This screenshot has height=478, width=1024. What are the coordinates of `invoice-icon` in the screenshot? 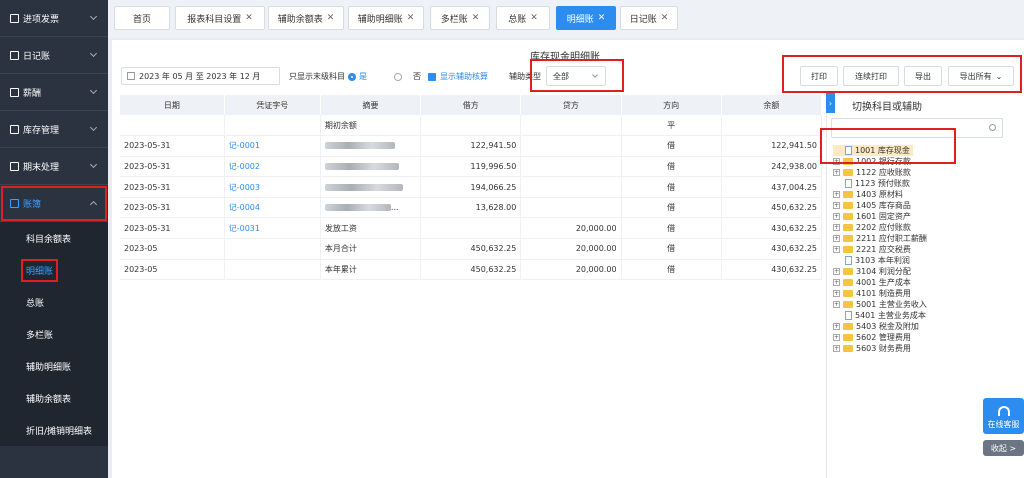 It's located at (14, 18).